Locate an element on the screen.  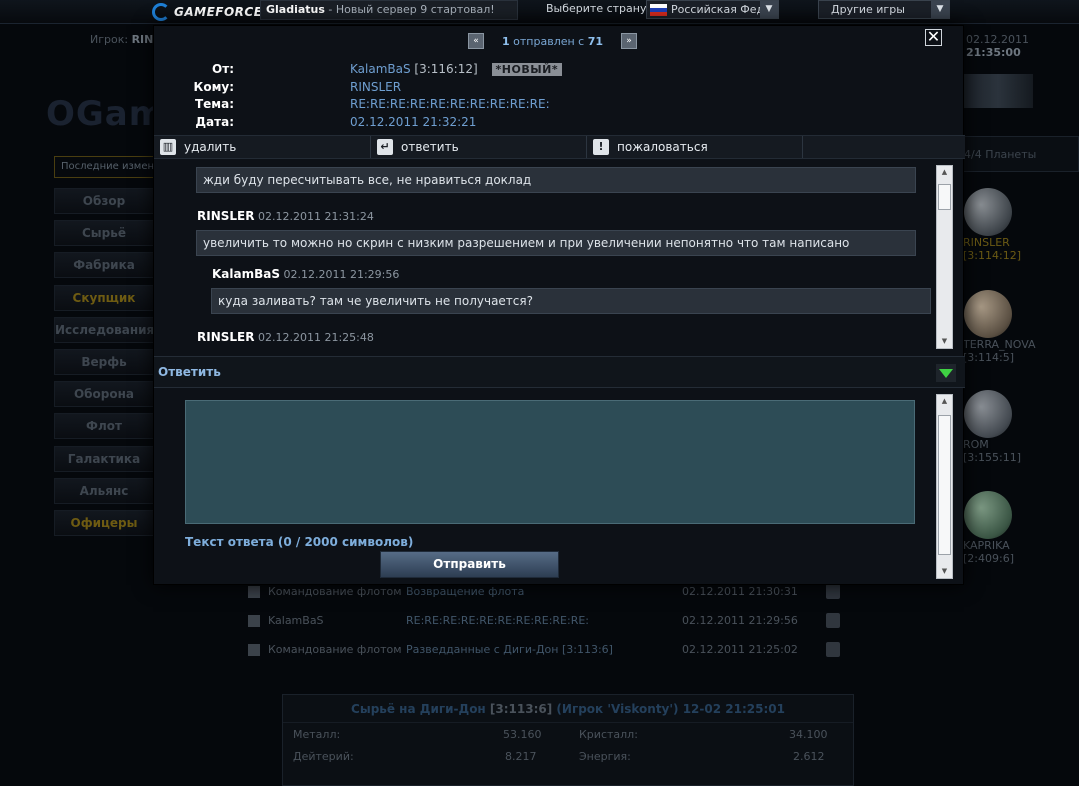
delete-button: ▥ удалить is located at coordinates (262, 147).